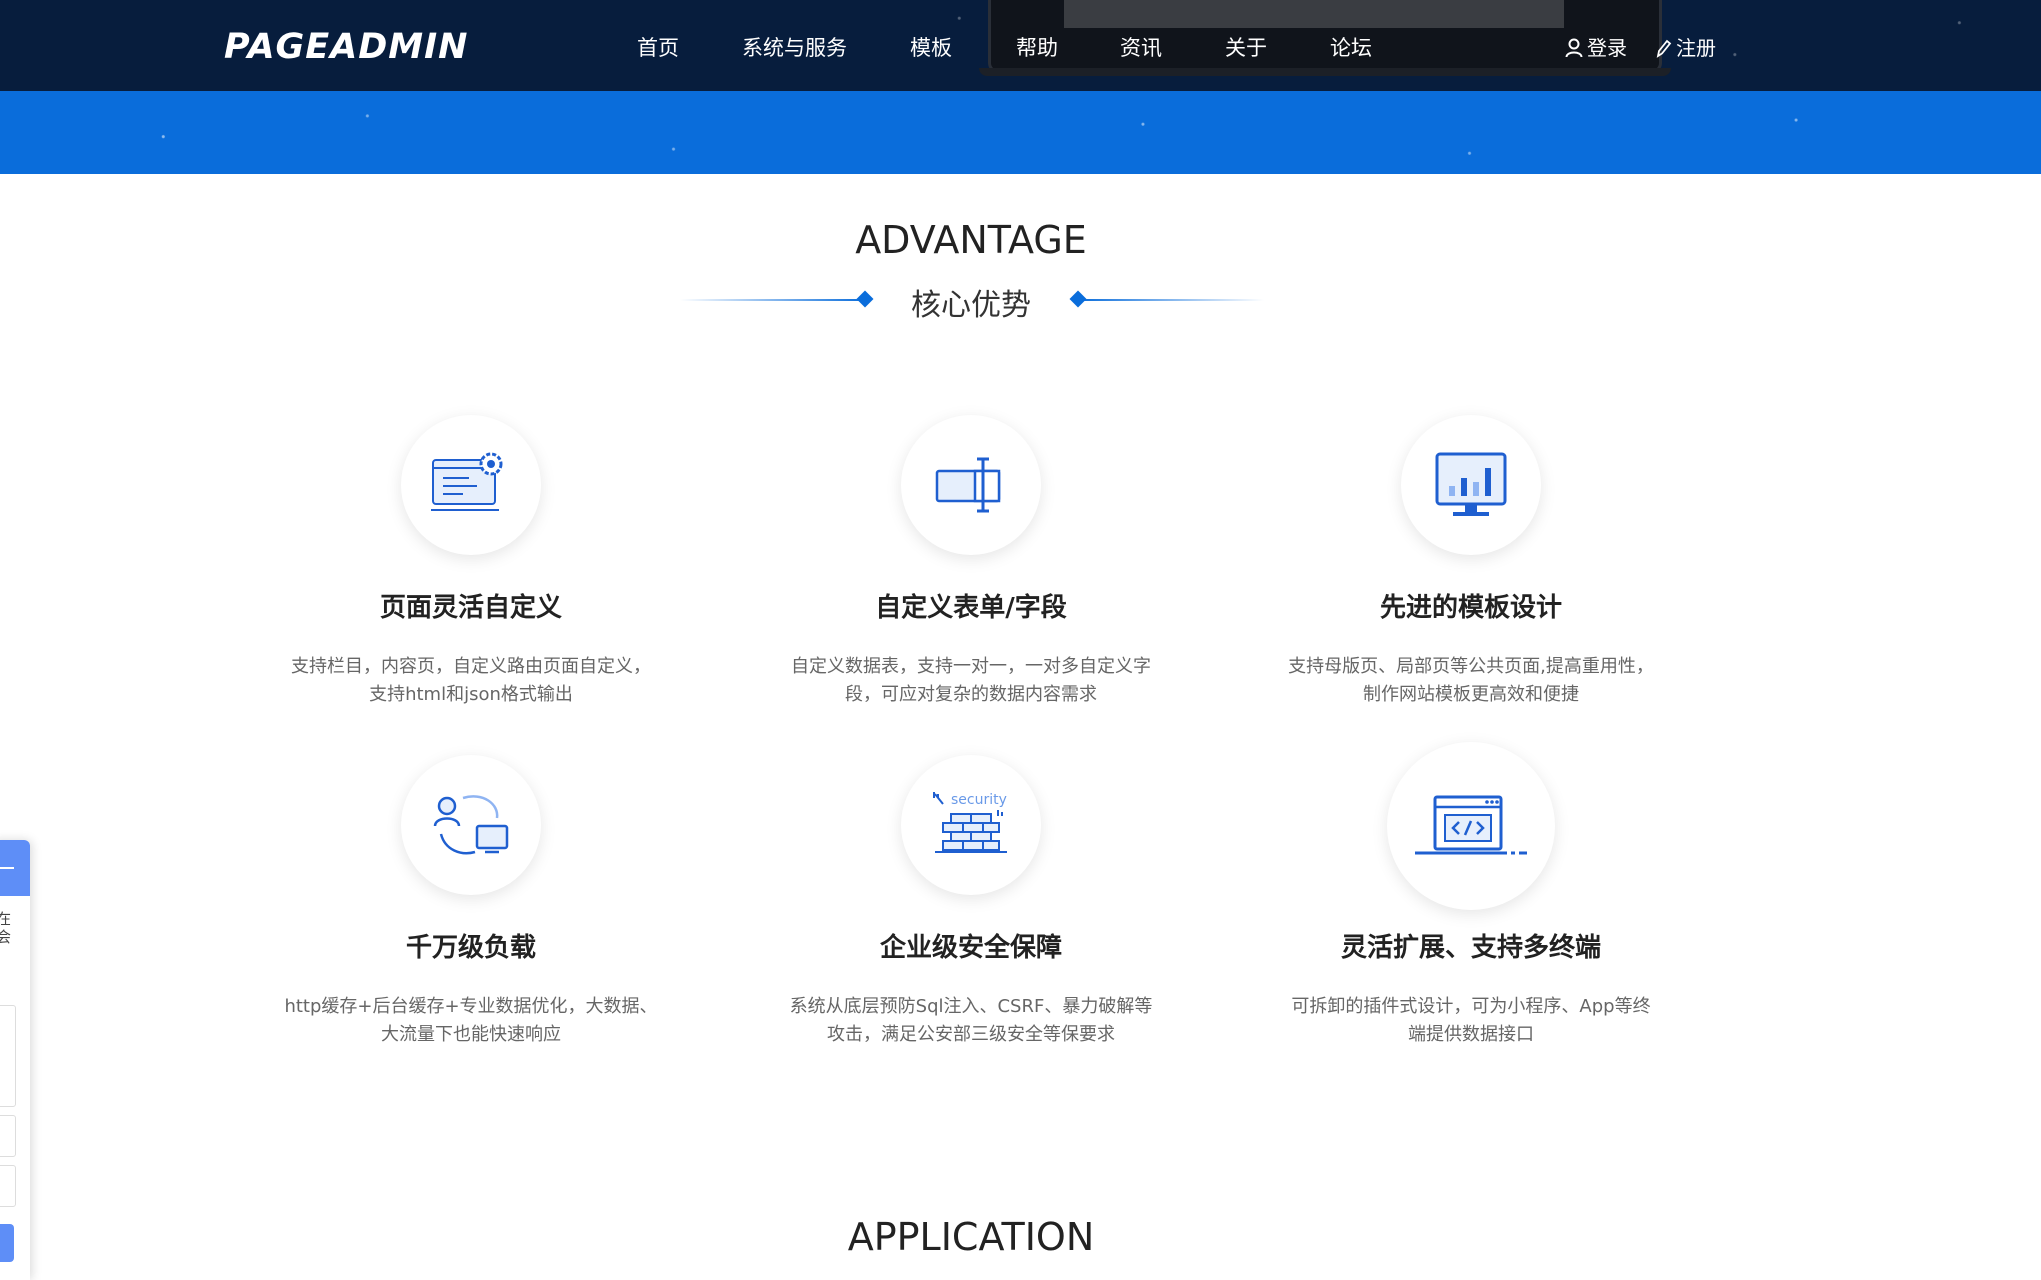 Image resolution: width=2041 pixels, height=1280 pixels. I want to click on user-load-icon, so click(471, 825).